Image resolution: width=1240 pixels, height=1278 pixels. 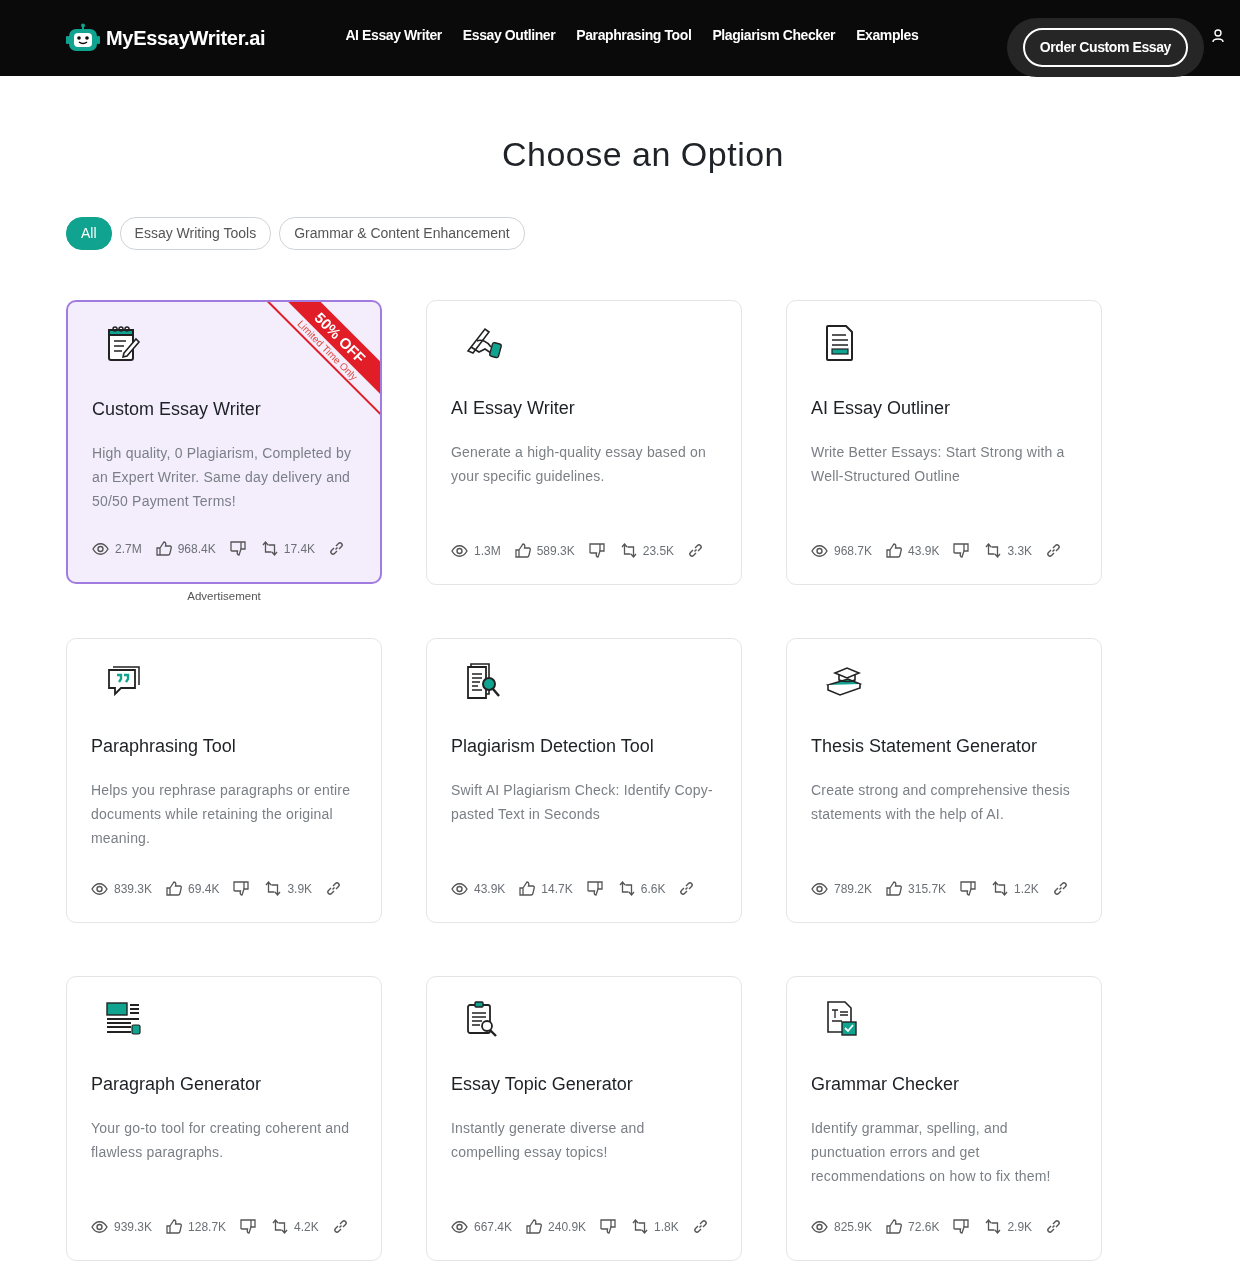 What do you see at coordinates (299, 549) in the screenshot?
I see `share-count: 17.4K` at bounding box center [299, 549].